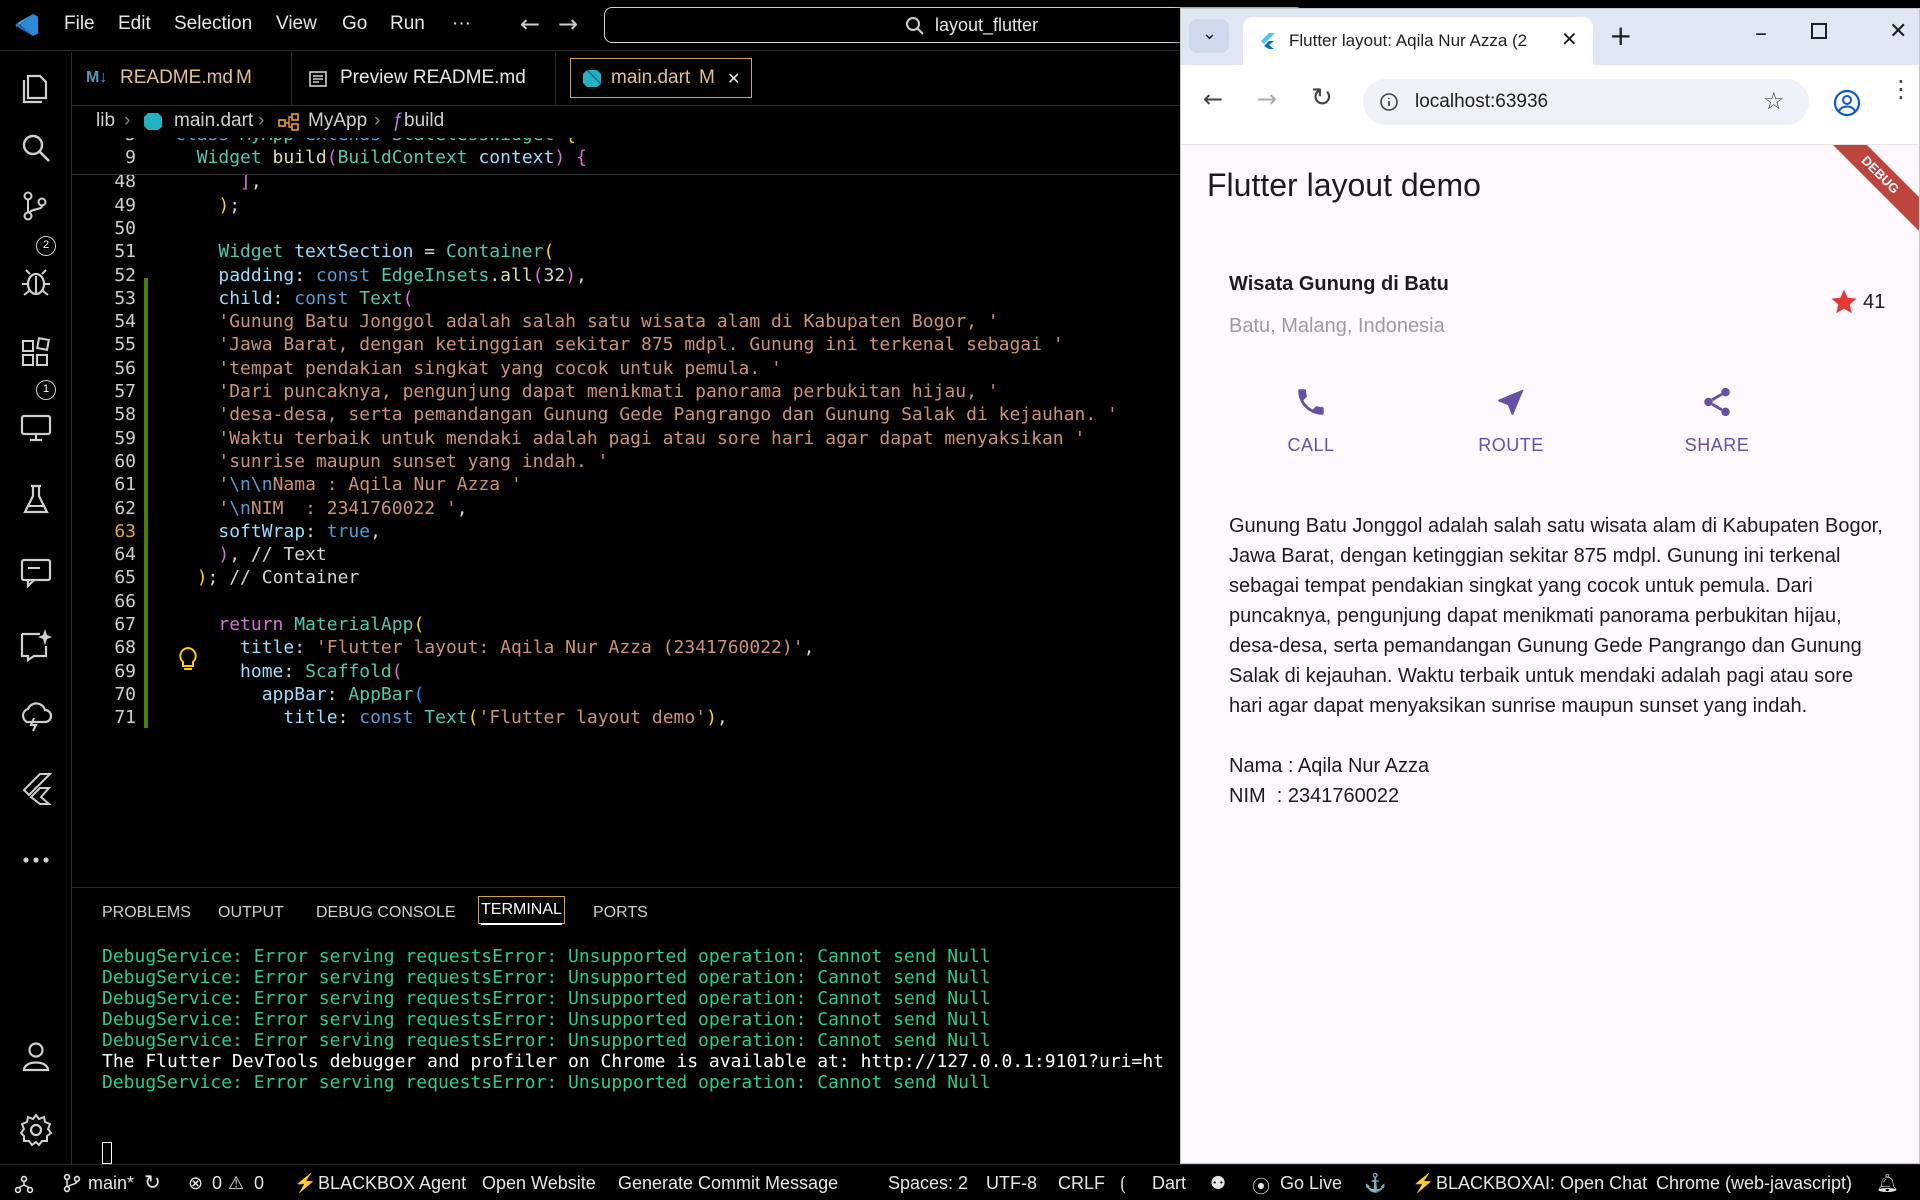 This screenshot has height=1200, width=1920. Describe the element at coordinates (1408, 40) in the screenshot. I see `chrome-tab-title: Flutter layout: Aqila Nur Azza (2` at that location.